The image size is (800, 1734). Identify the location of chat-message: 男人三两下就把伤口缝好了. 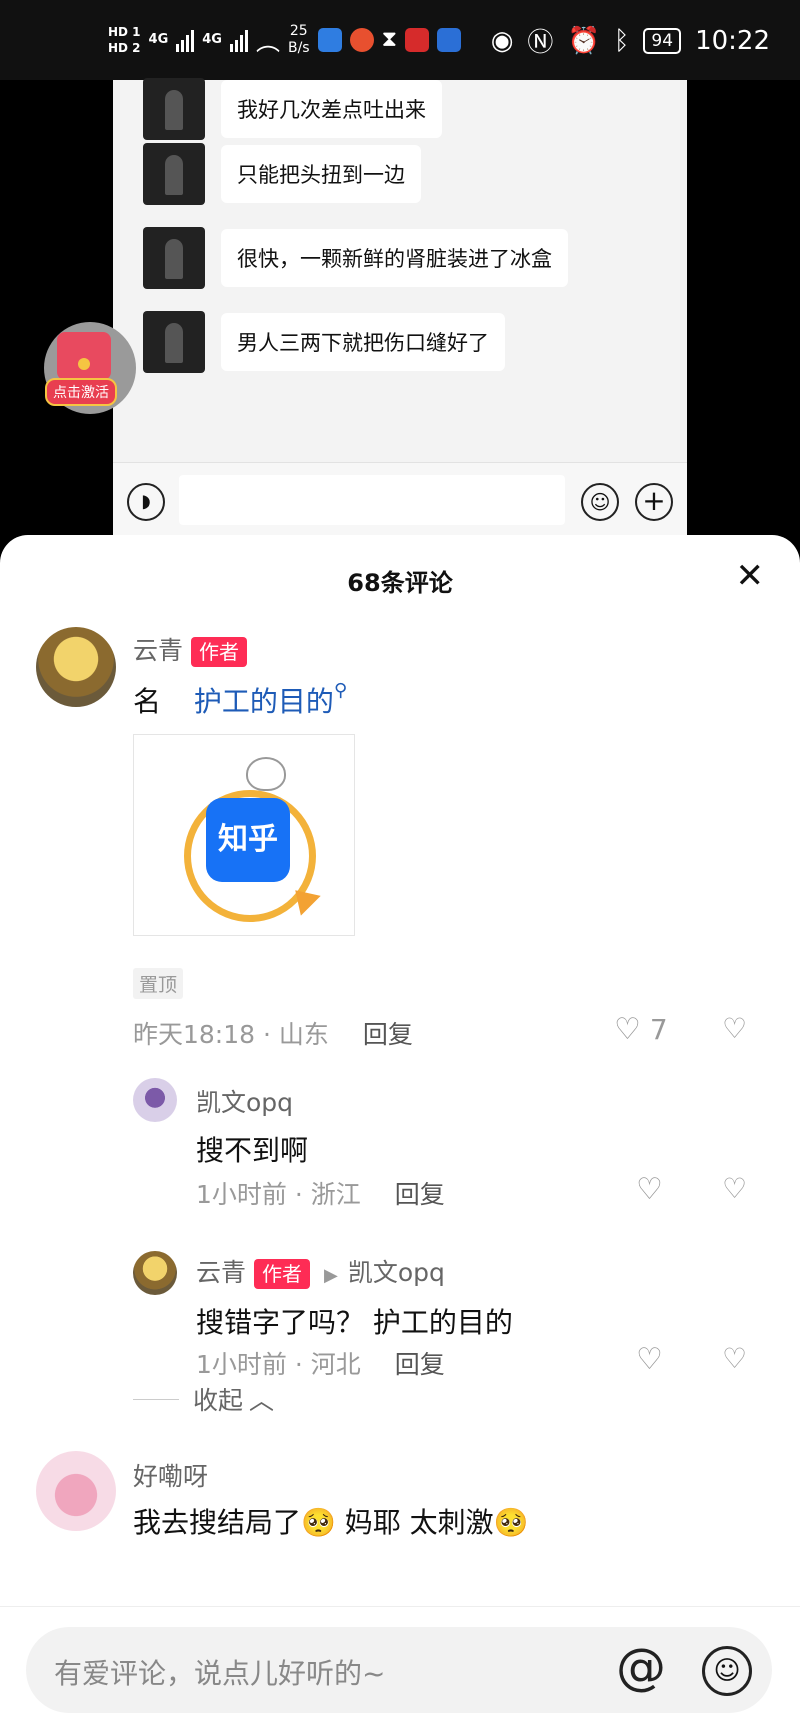
(324, 342).